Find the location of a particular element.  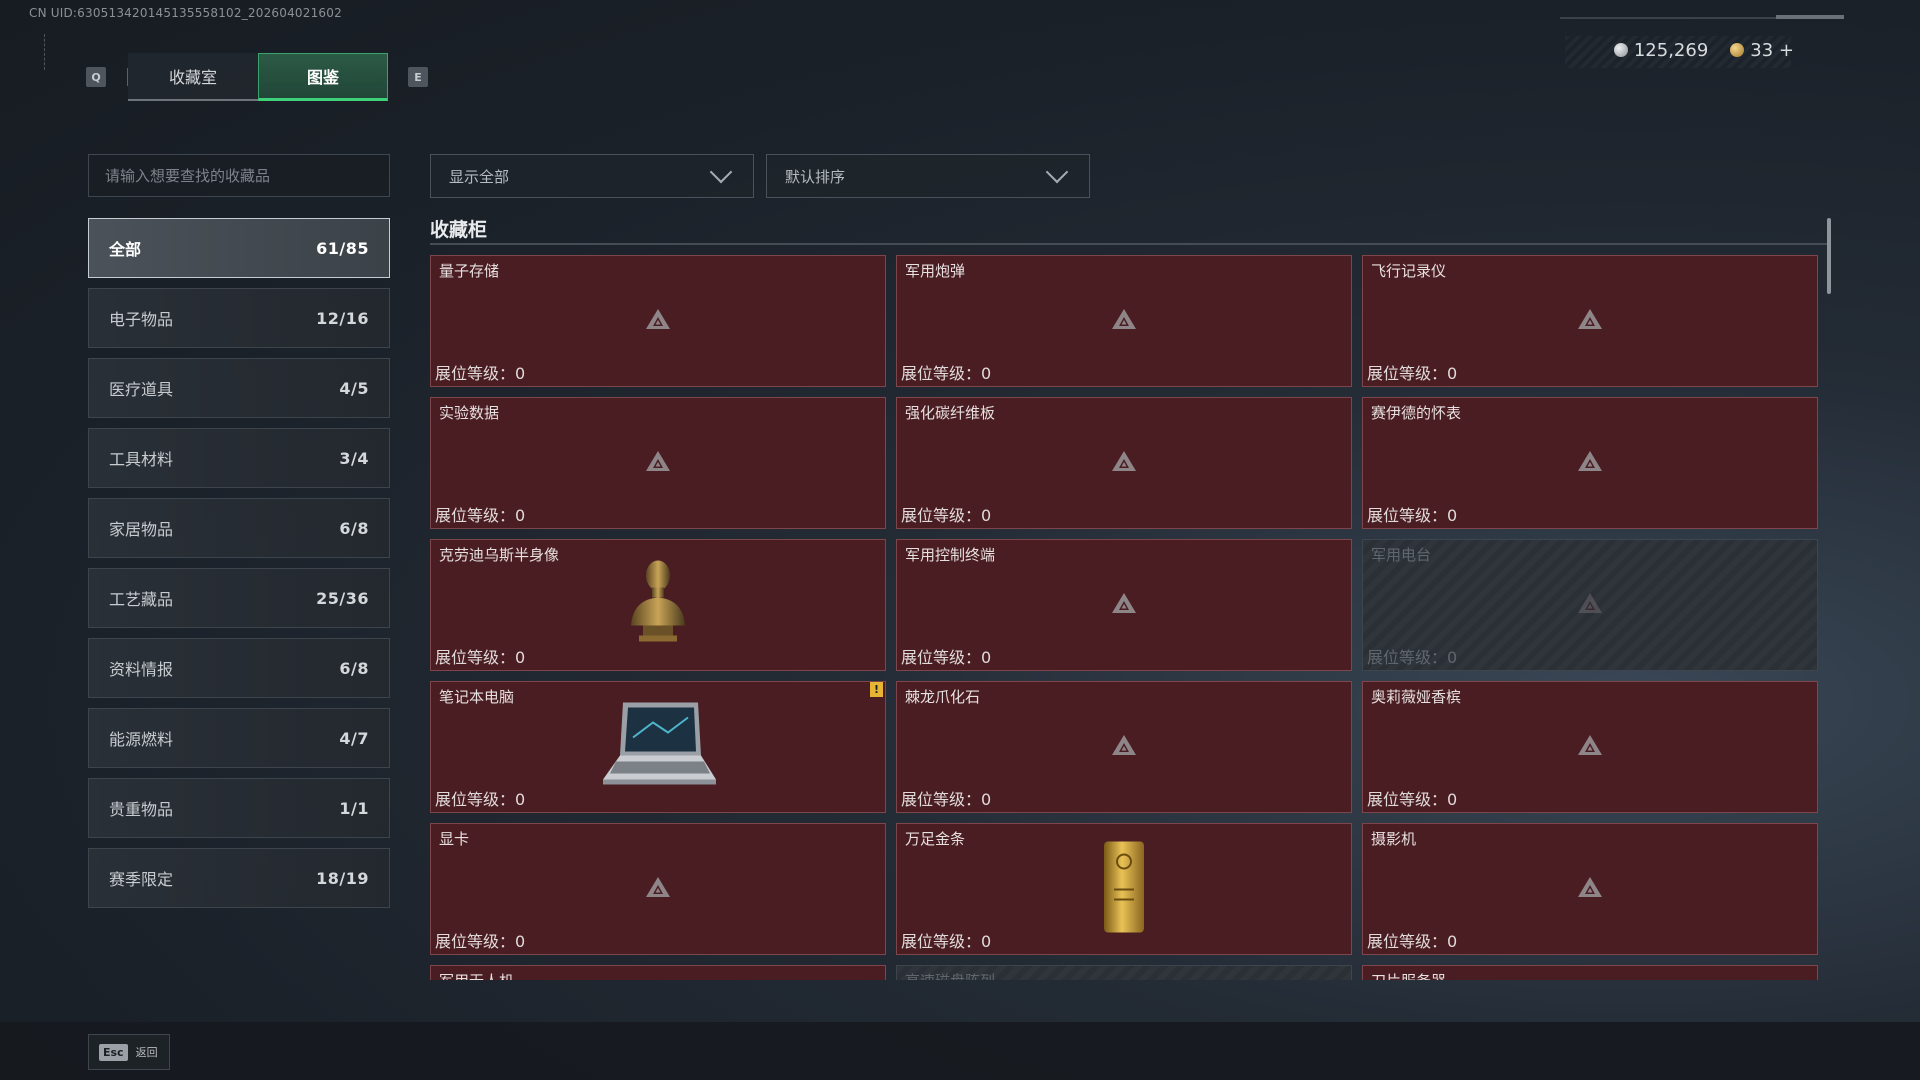

category-item: 贵重物品 1/1 is located at coordinates (239, 808).